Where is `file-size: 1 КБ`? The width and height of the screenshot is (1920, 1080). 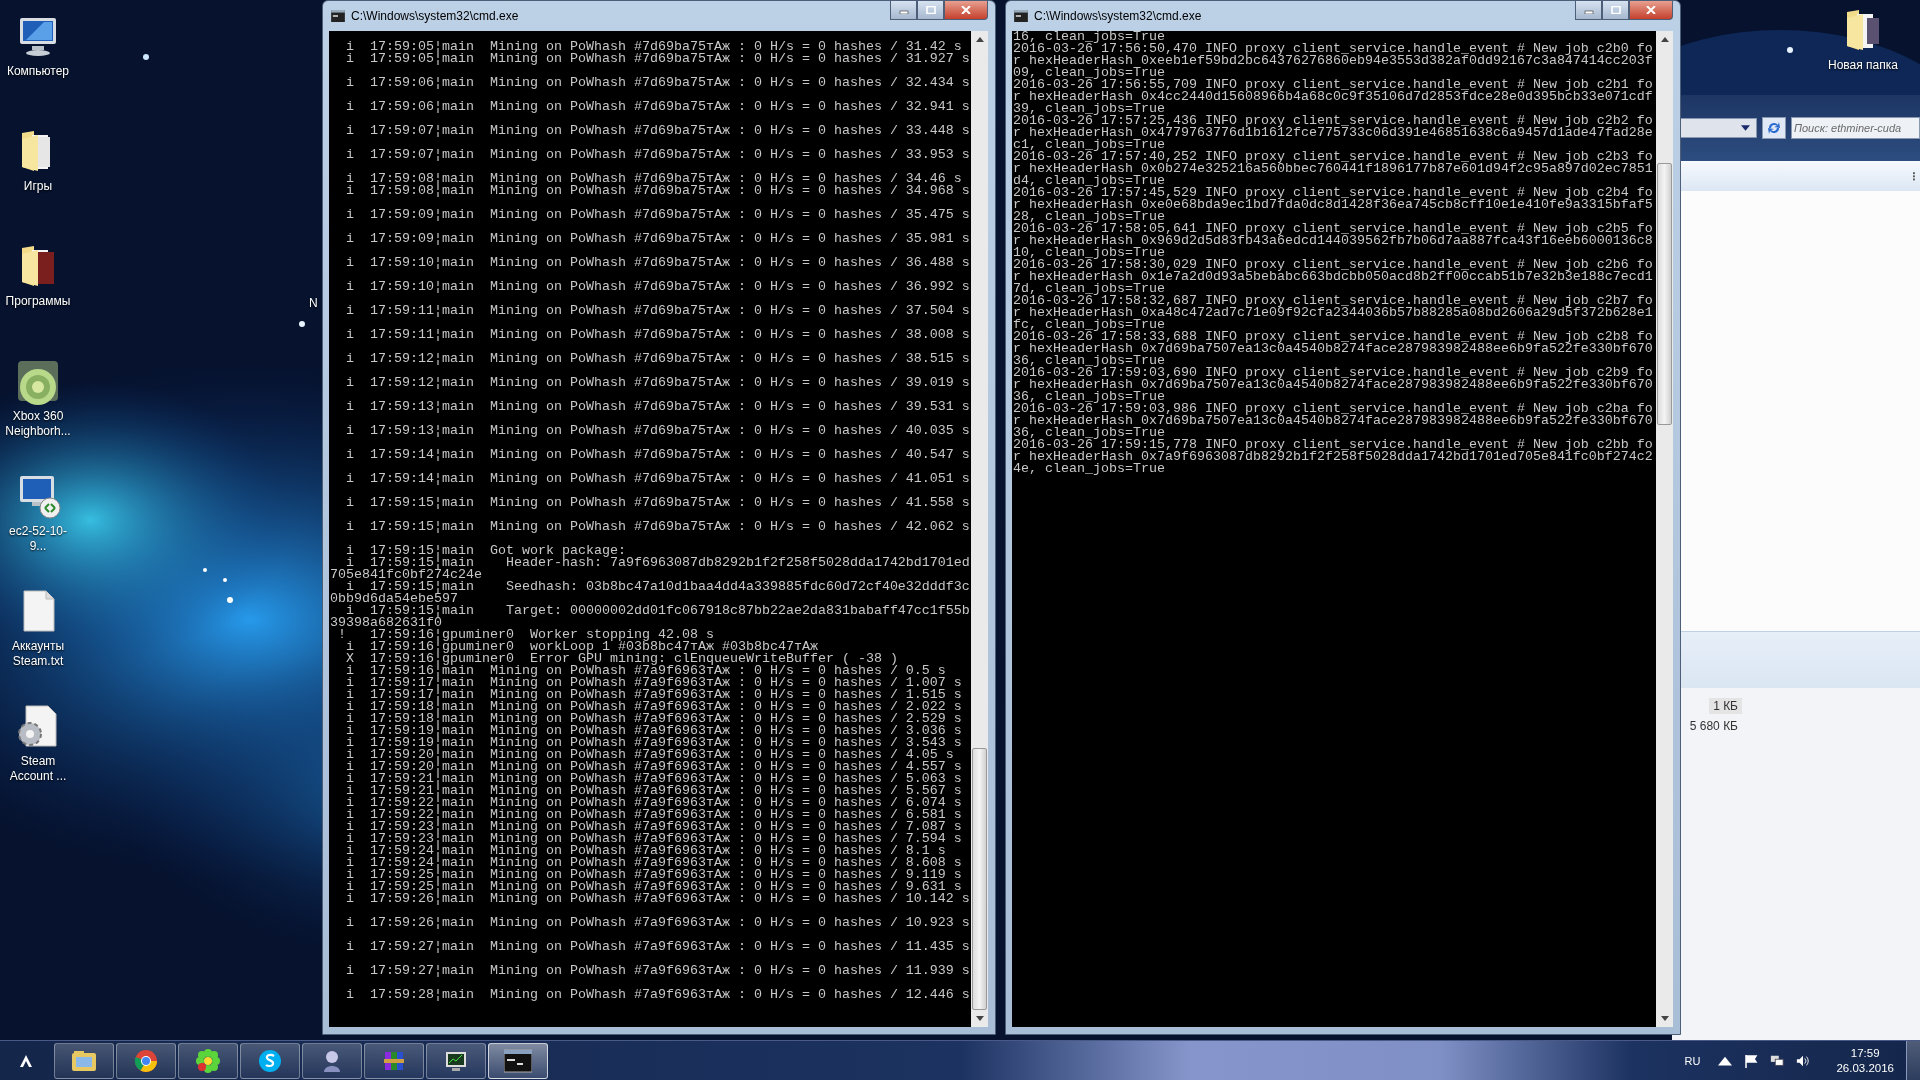 file-size: 1 КБ is located at coordinates (1725, 706).